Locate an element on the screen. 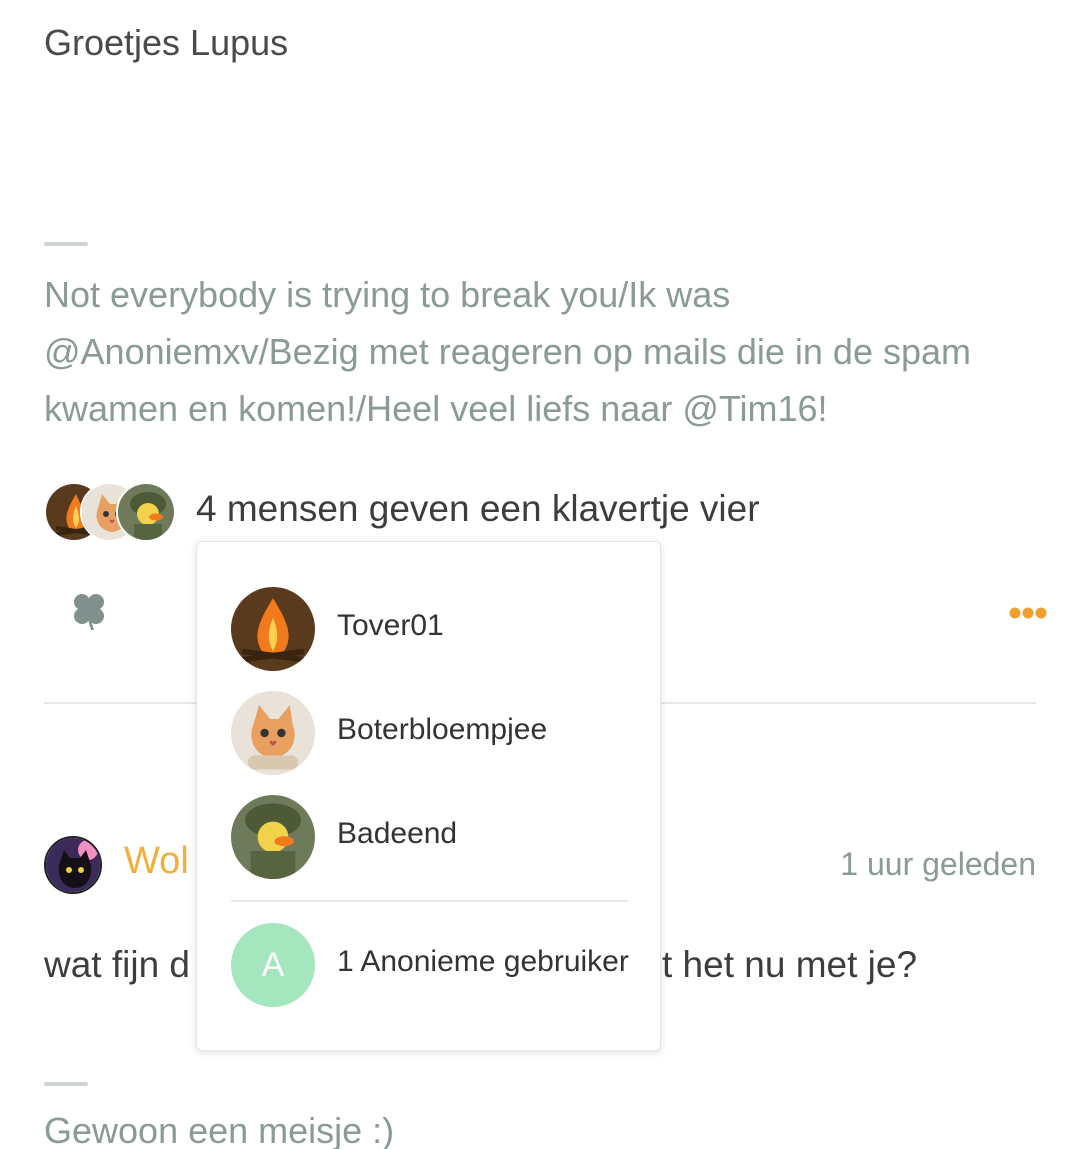 Image resolution: width=1080 pixels, height=1149 pixels. liker-item: Boterbloempjee is located at coordinates (431, 733).